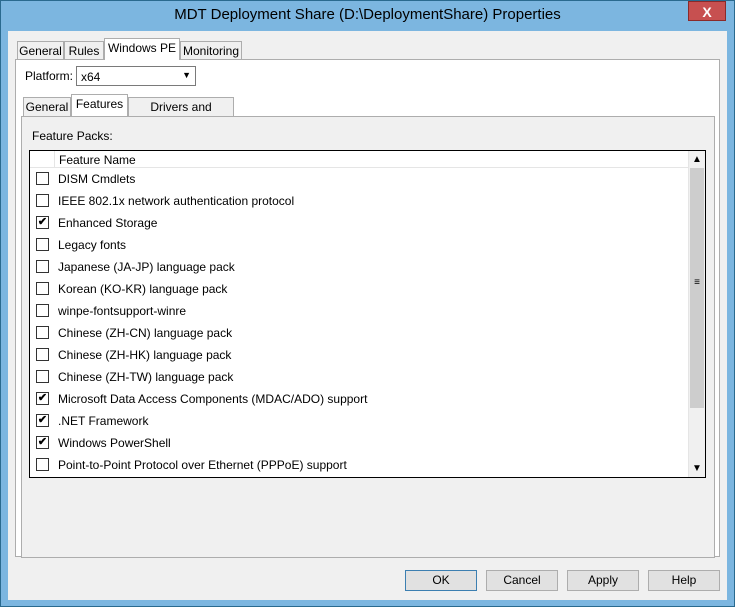  What do you see at coordinates (91, 77) in the screenshot?
I see `platform-value: x64` at bounding box center [91, 77].